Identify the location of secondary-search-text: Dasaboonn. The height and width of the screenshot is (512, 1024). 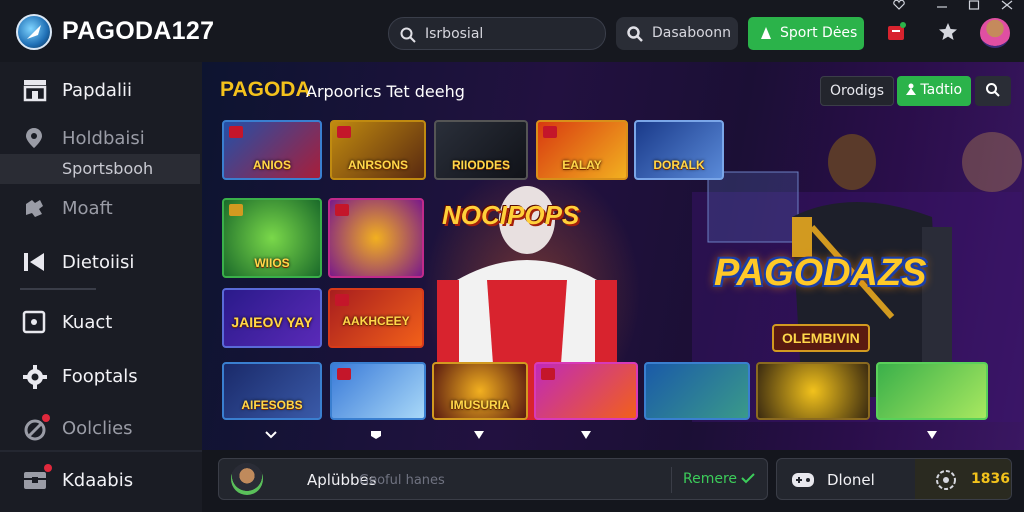
(691, 33).